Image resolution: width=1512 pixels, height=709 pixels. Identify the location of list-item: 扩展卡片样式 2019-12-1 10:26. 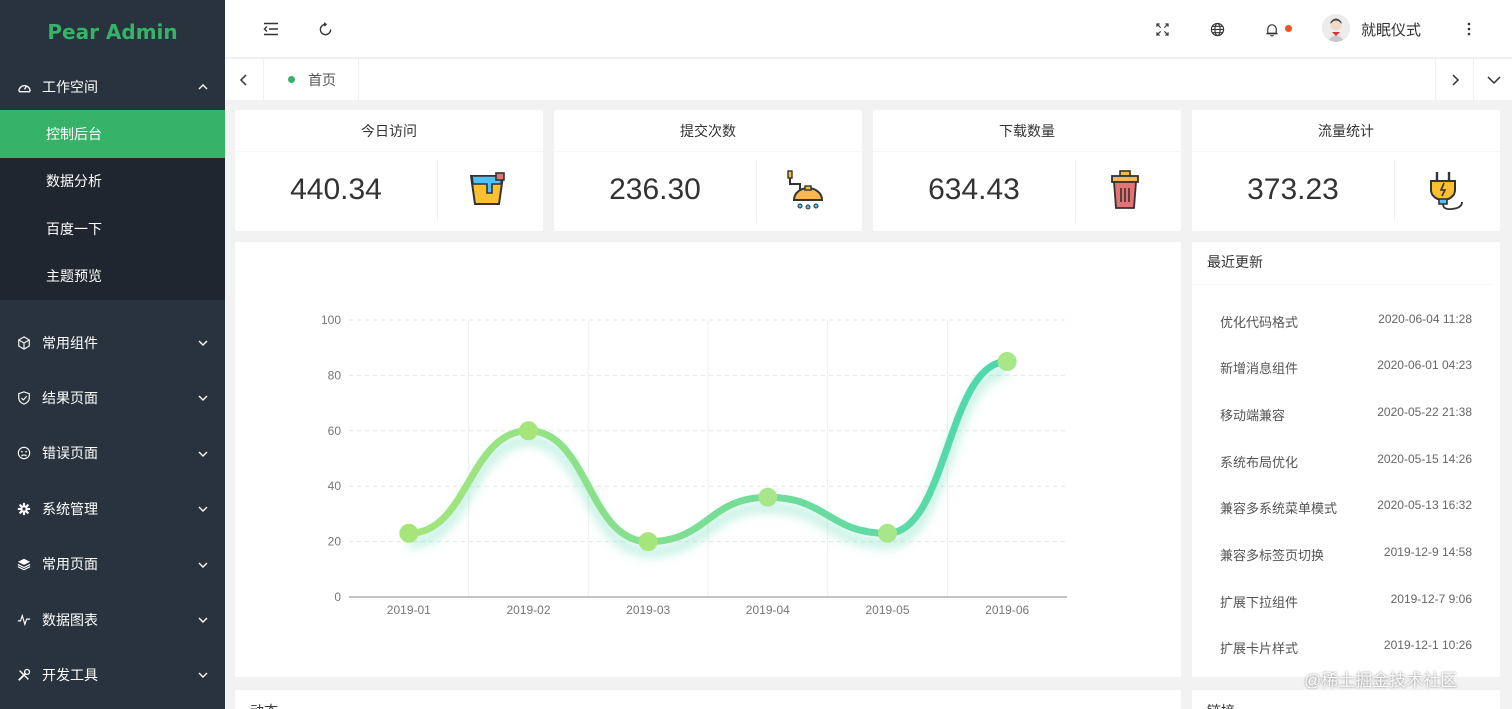
(1346, 648).